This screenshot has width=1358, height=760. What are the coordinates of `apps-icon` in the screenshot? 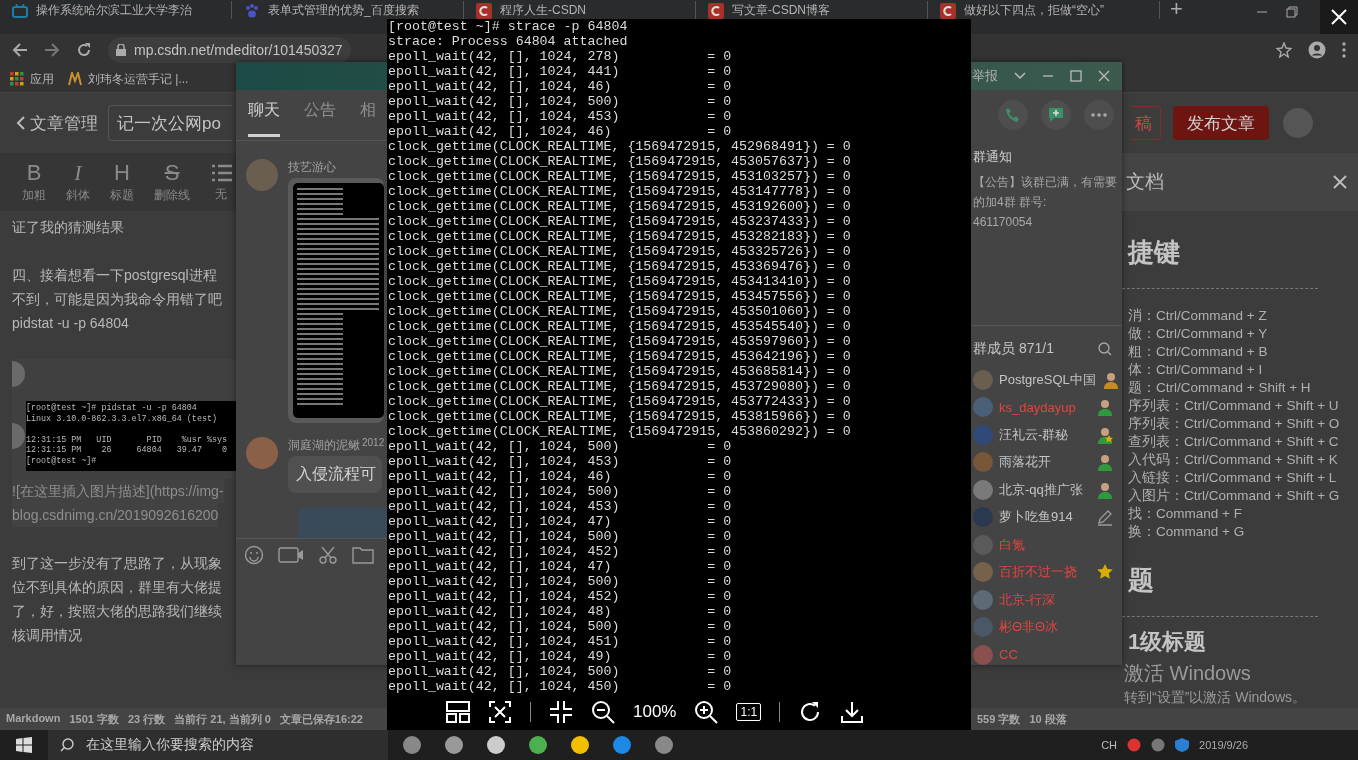 It's located at (17, 79).